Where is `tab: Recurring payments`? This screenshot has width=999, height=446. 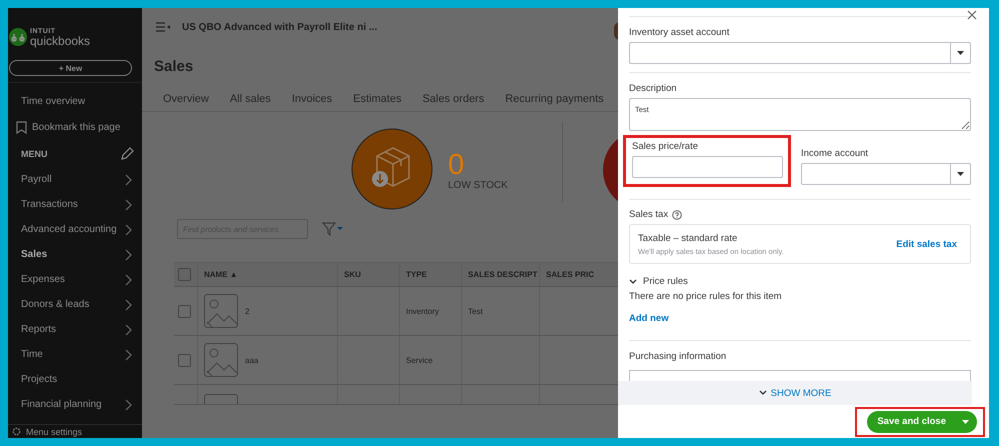 tab: Recurring payments is located at coordinates (554, 99).